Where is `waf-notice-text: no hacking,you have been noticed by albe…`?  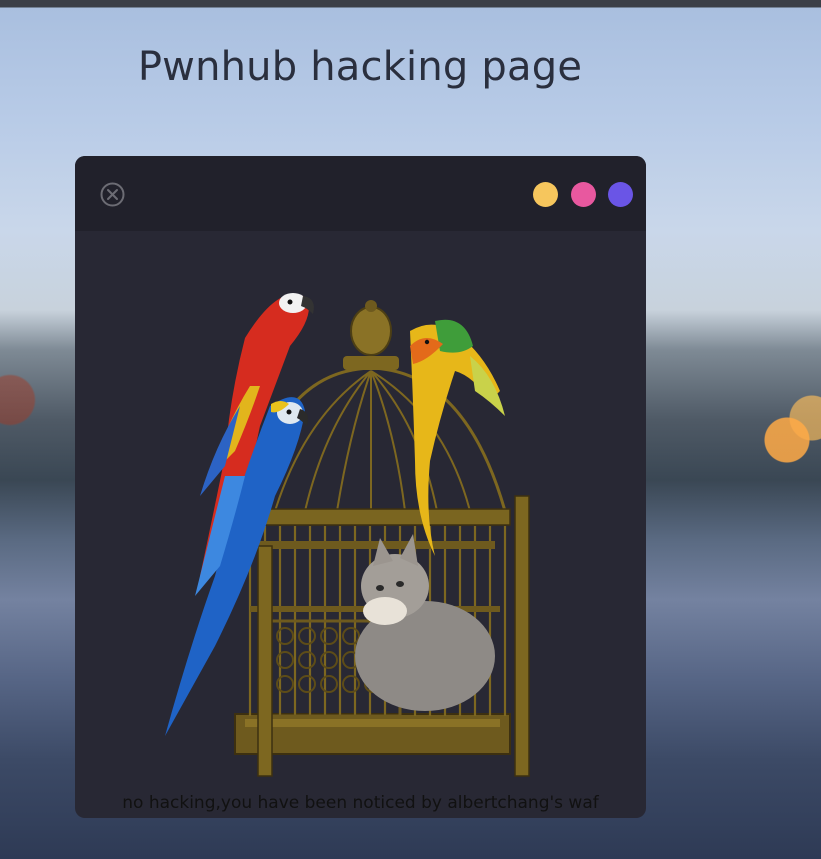
waf-notice-text: no hacking,you have been noticed by albe… is located at coordinates (360, 803).